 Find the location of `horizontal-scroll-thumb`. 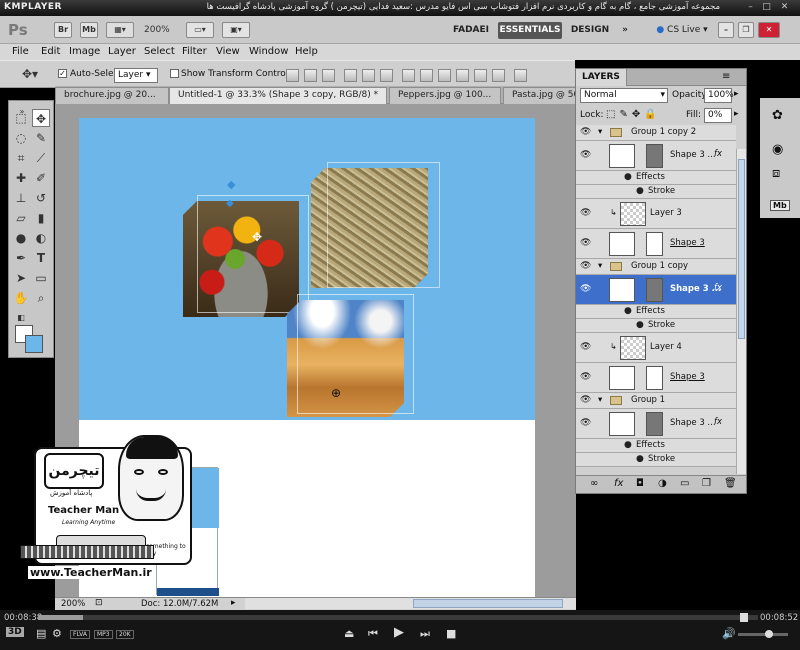

horizontal-scroll-thumb is located at coordinates (488, 603).